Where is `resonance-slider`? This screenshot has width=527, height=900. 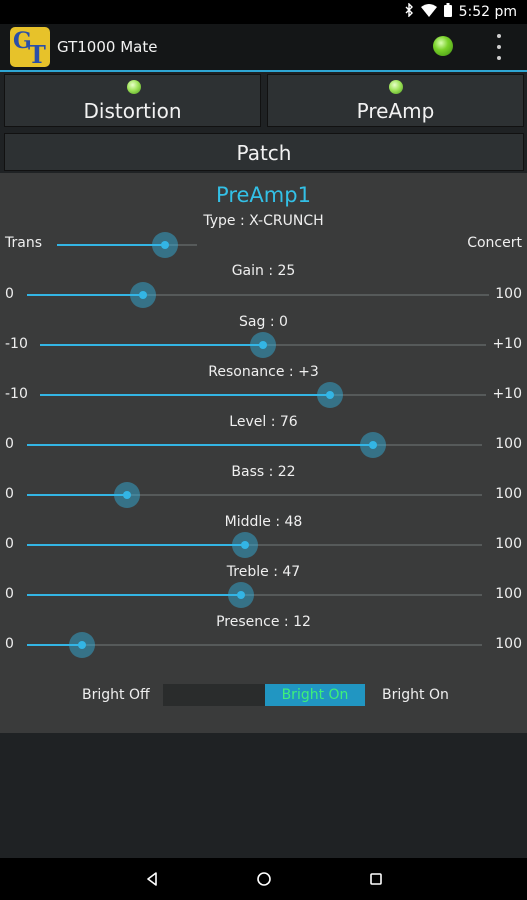 resonance-slider is located at coordinates (263, 395).